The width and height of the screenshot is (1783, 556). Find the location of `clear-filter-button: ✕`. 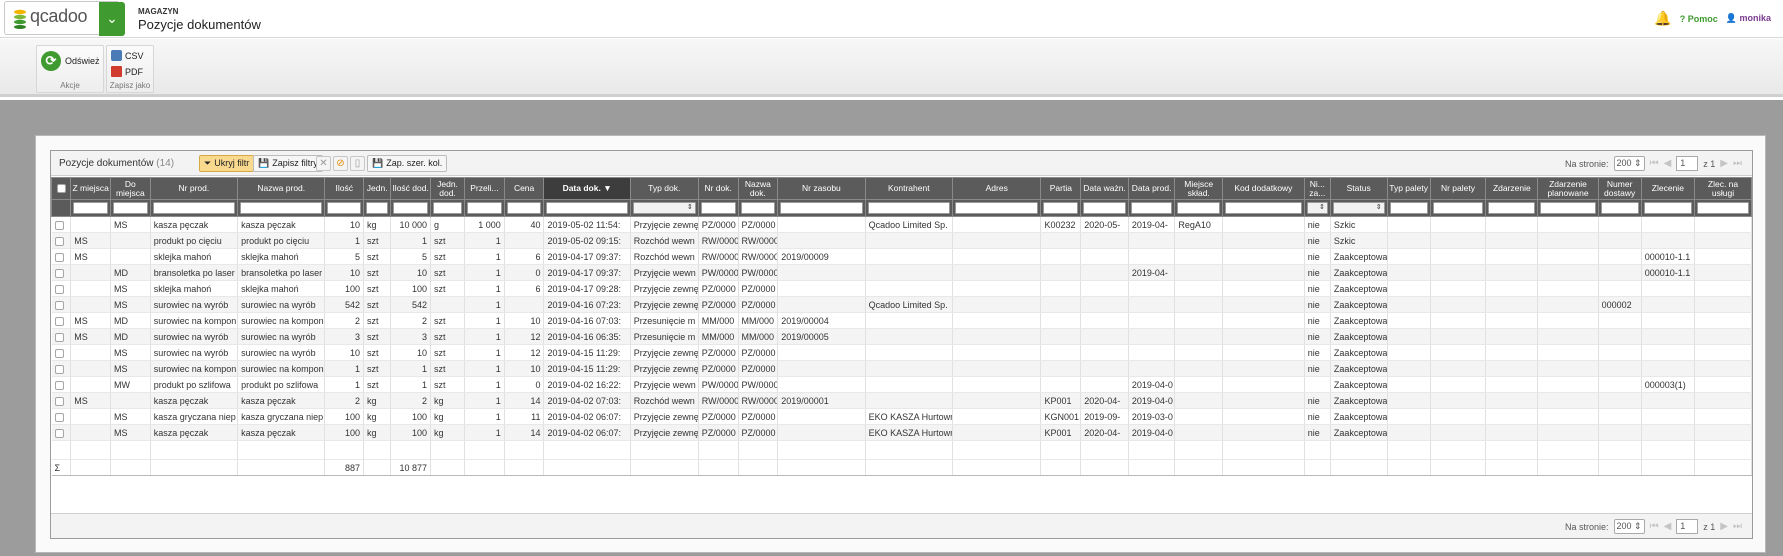

clear-filter-button: ✕ is located at coordinates (323, 163).